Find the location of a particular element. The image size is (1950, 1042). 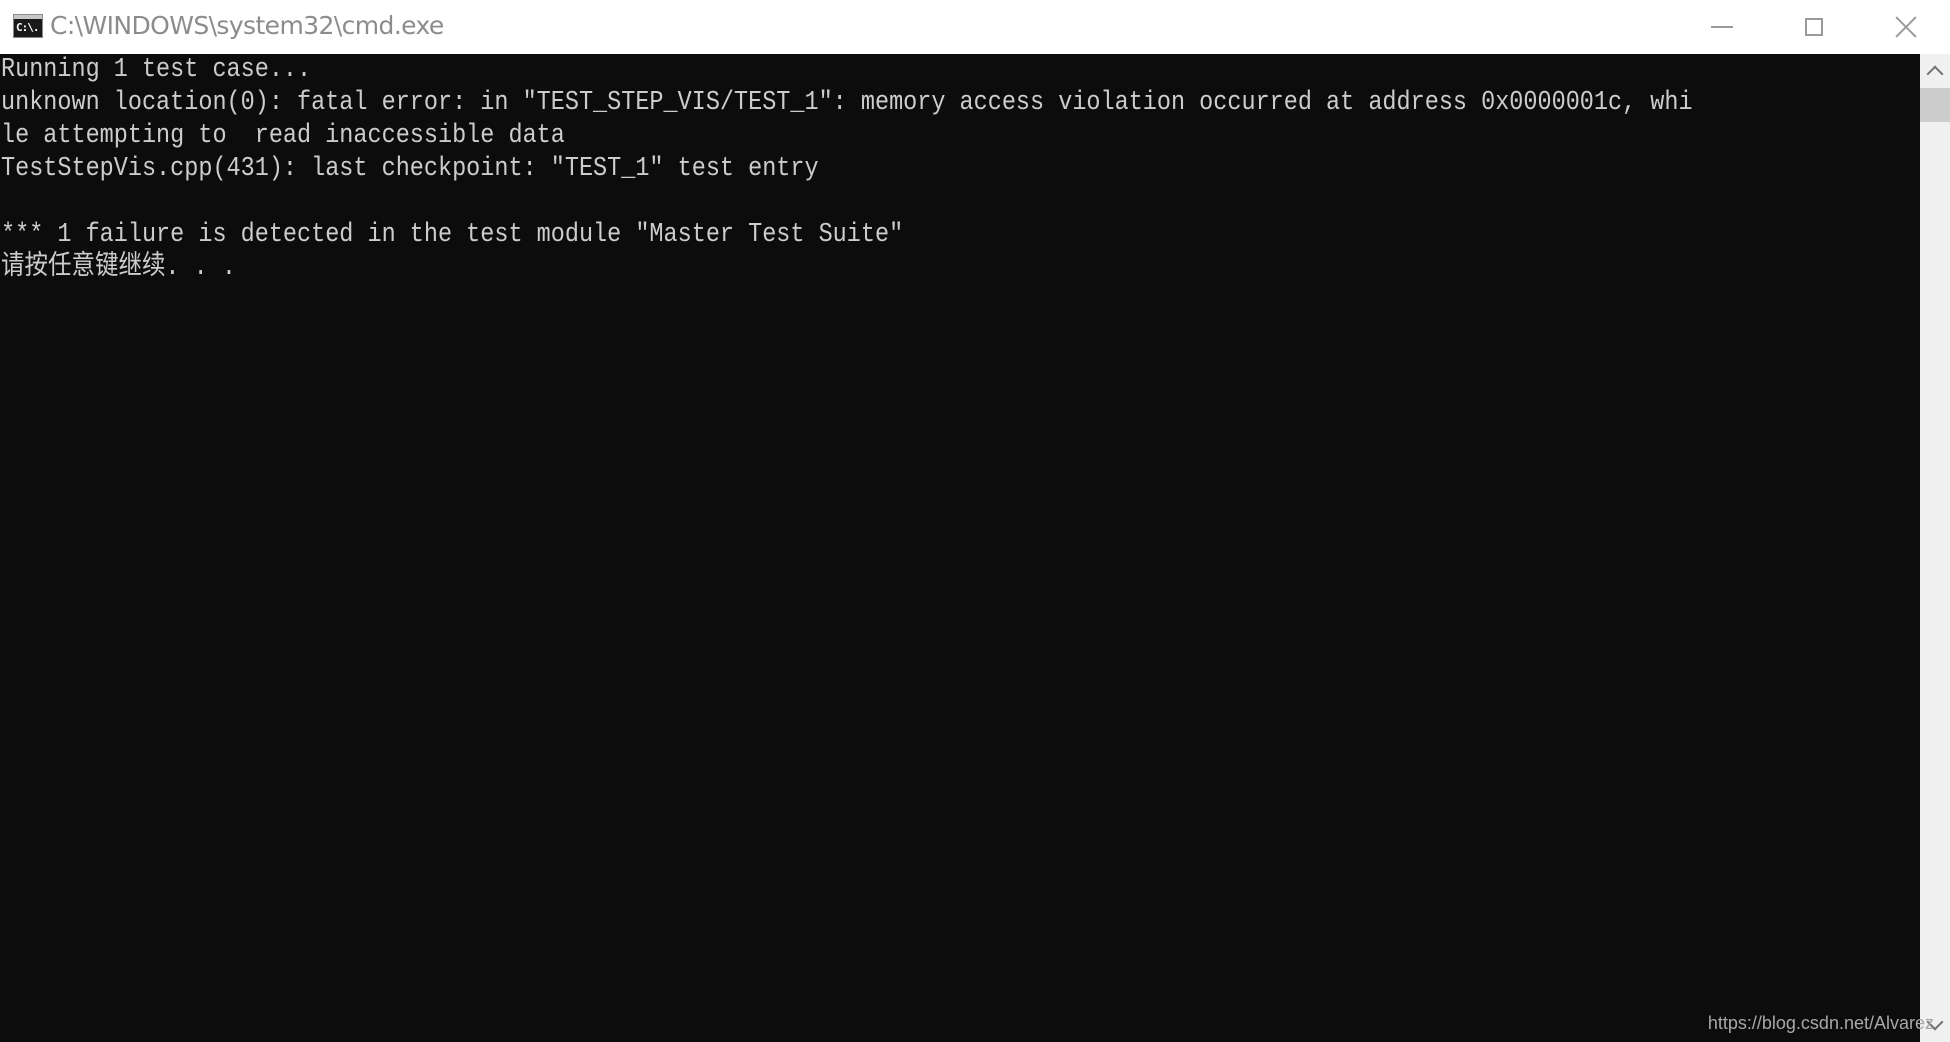

chevron-up-icon is located at coordinates (1935, 74).